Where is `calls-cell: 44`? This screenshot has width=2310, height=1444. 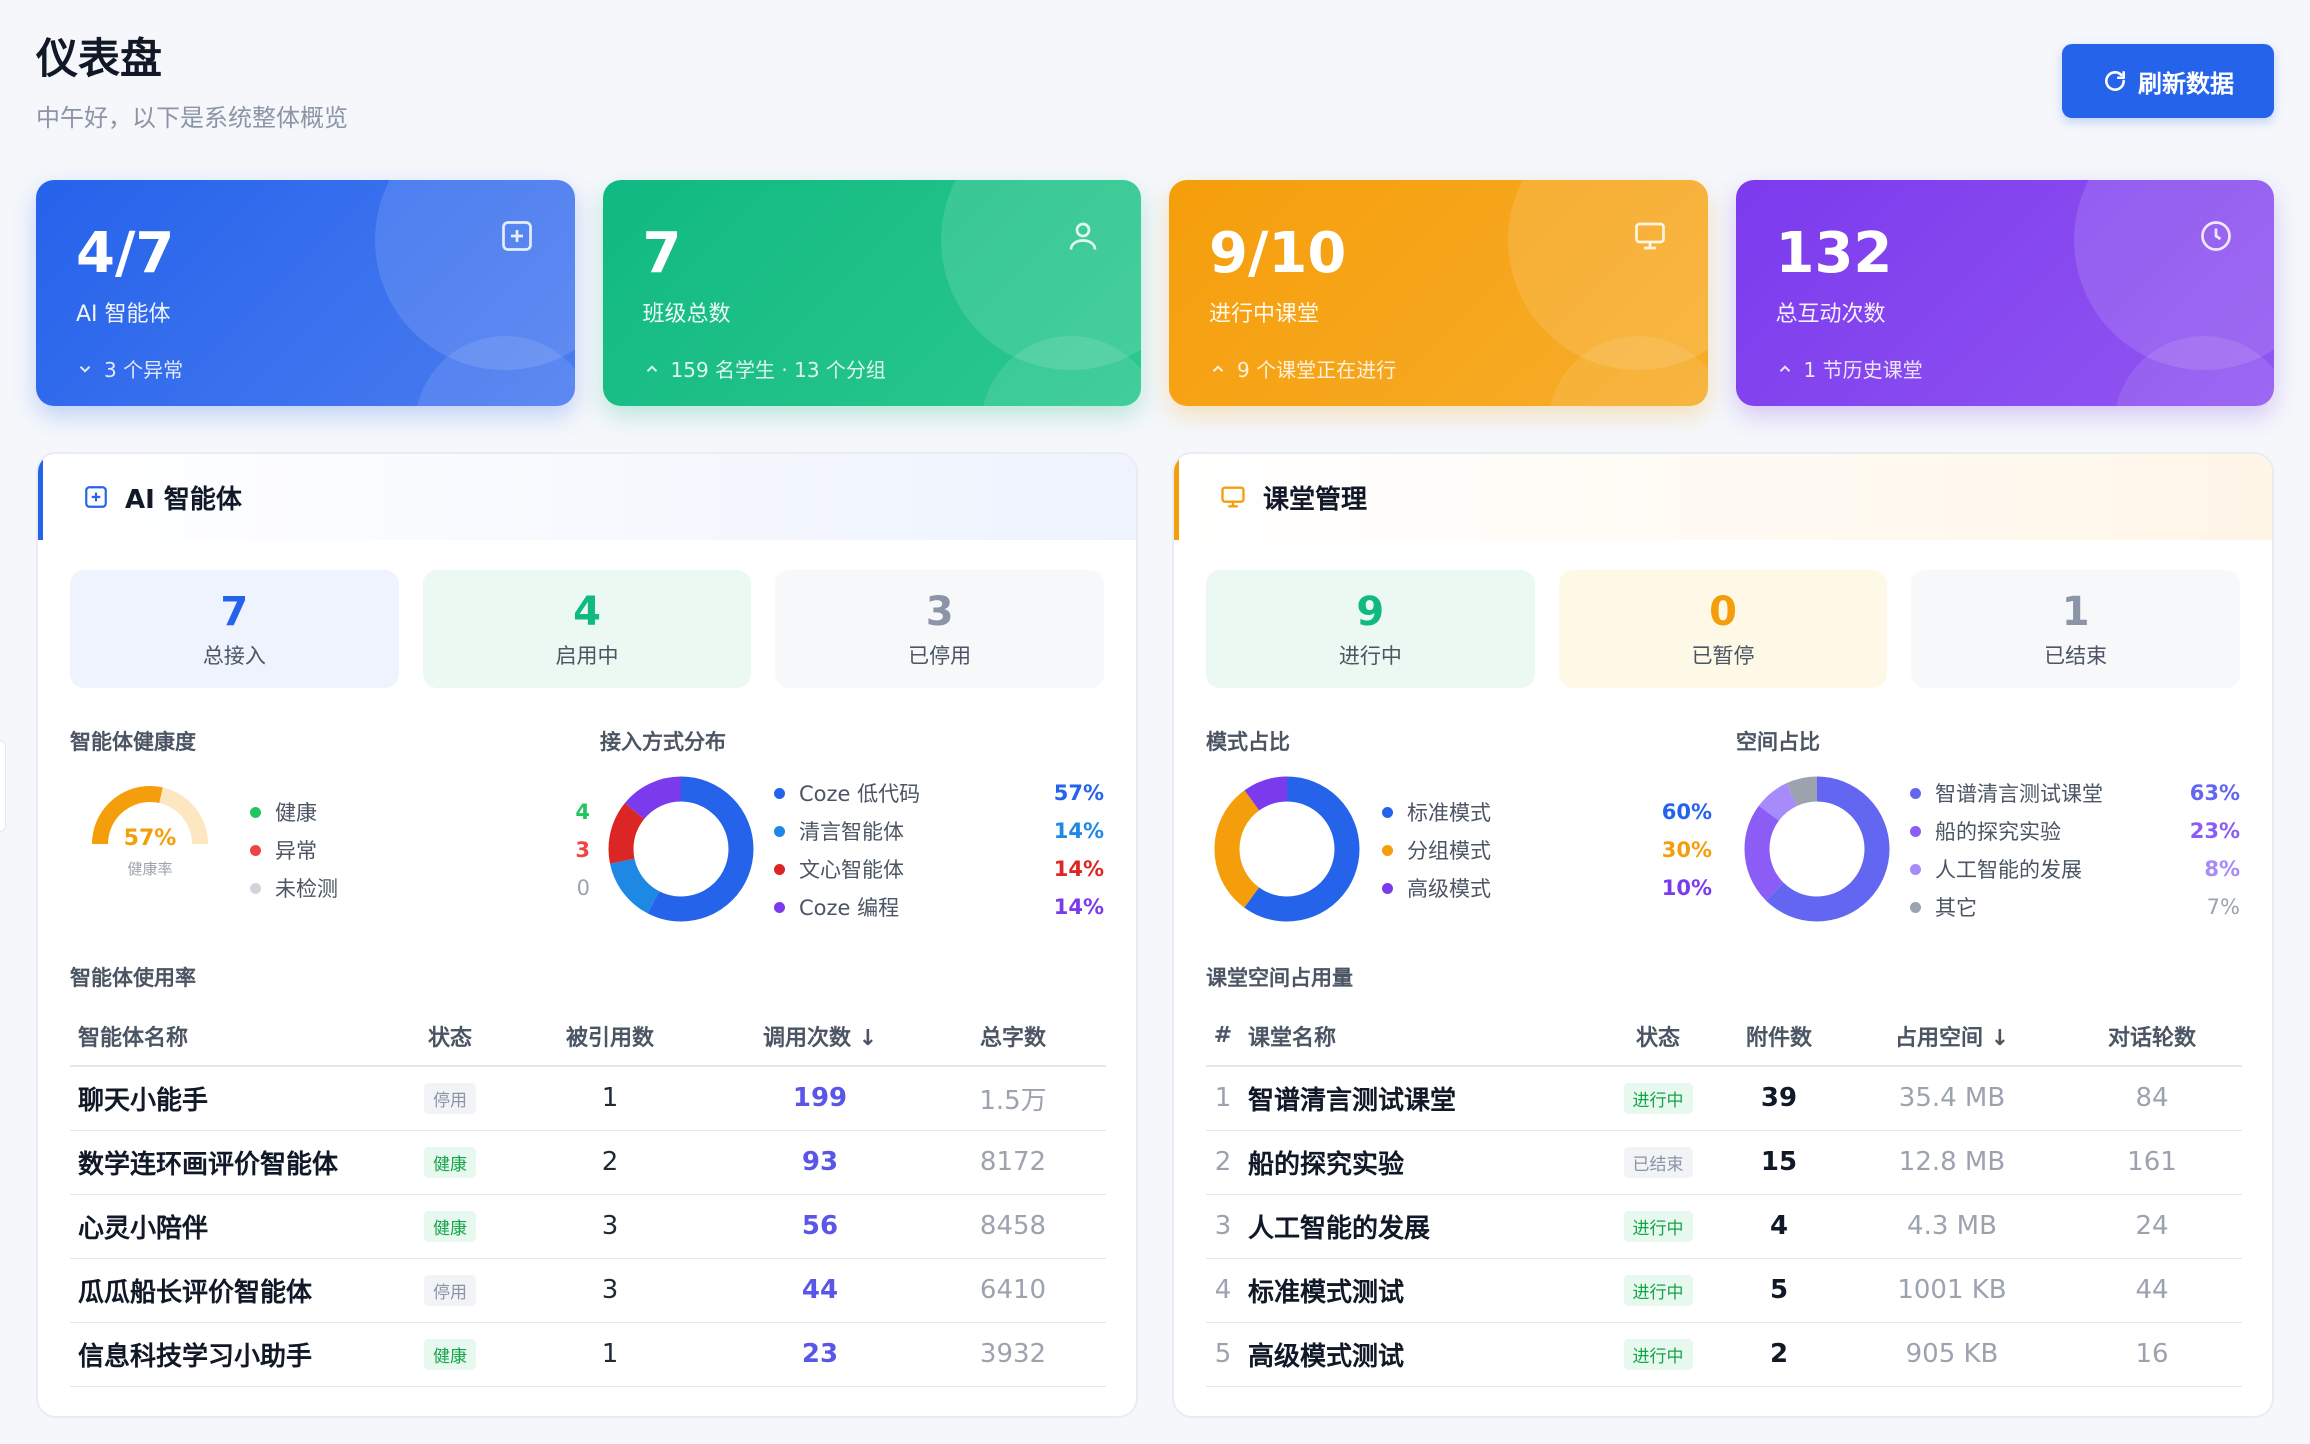
calls-cell: 44 is located at coordinates (820, 1290).